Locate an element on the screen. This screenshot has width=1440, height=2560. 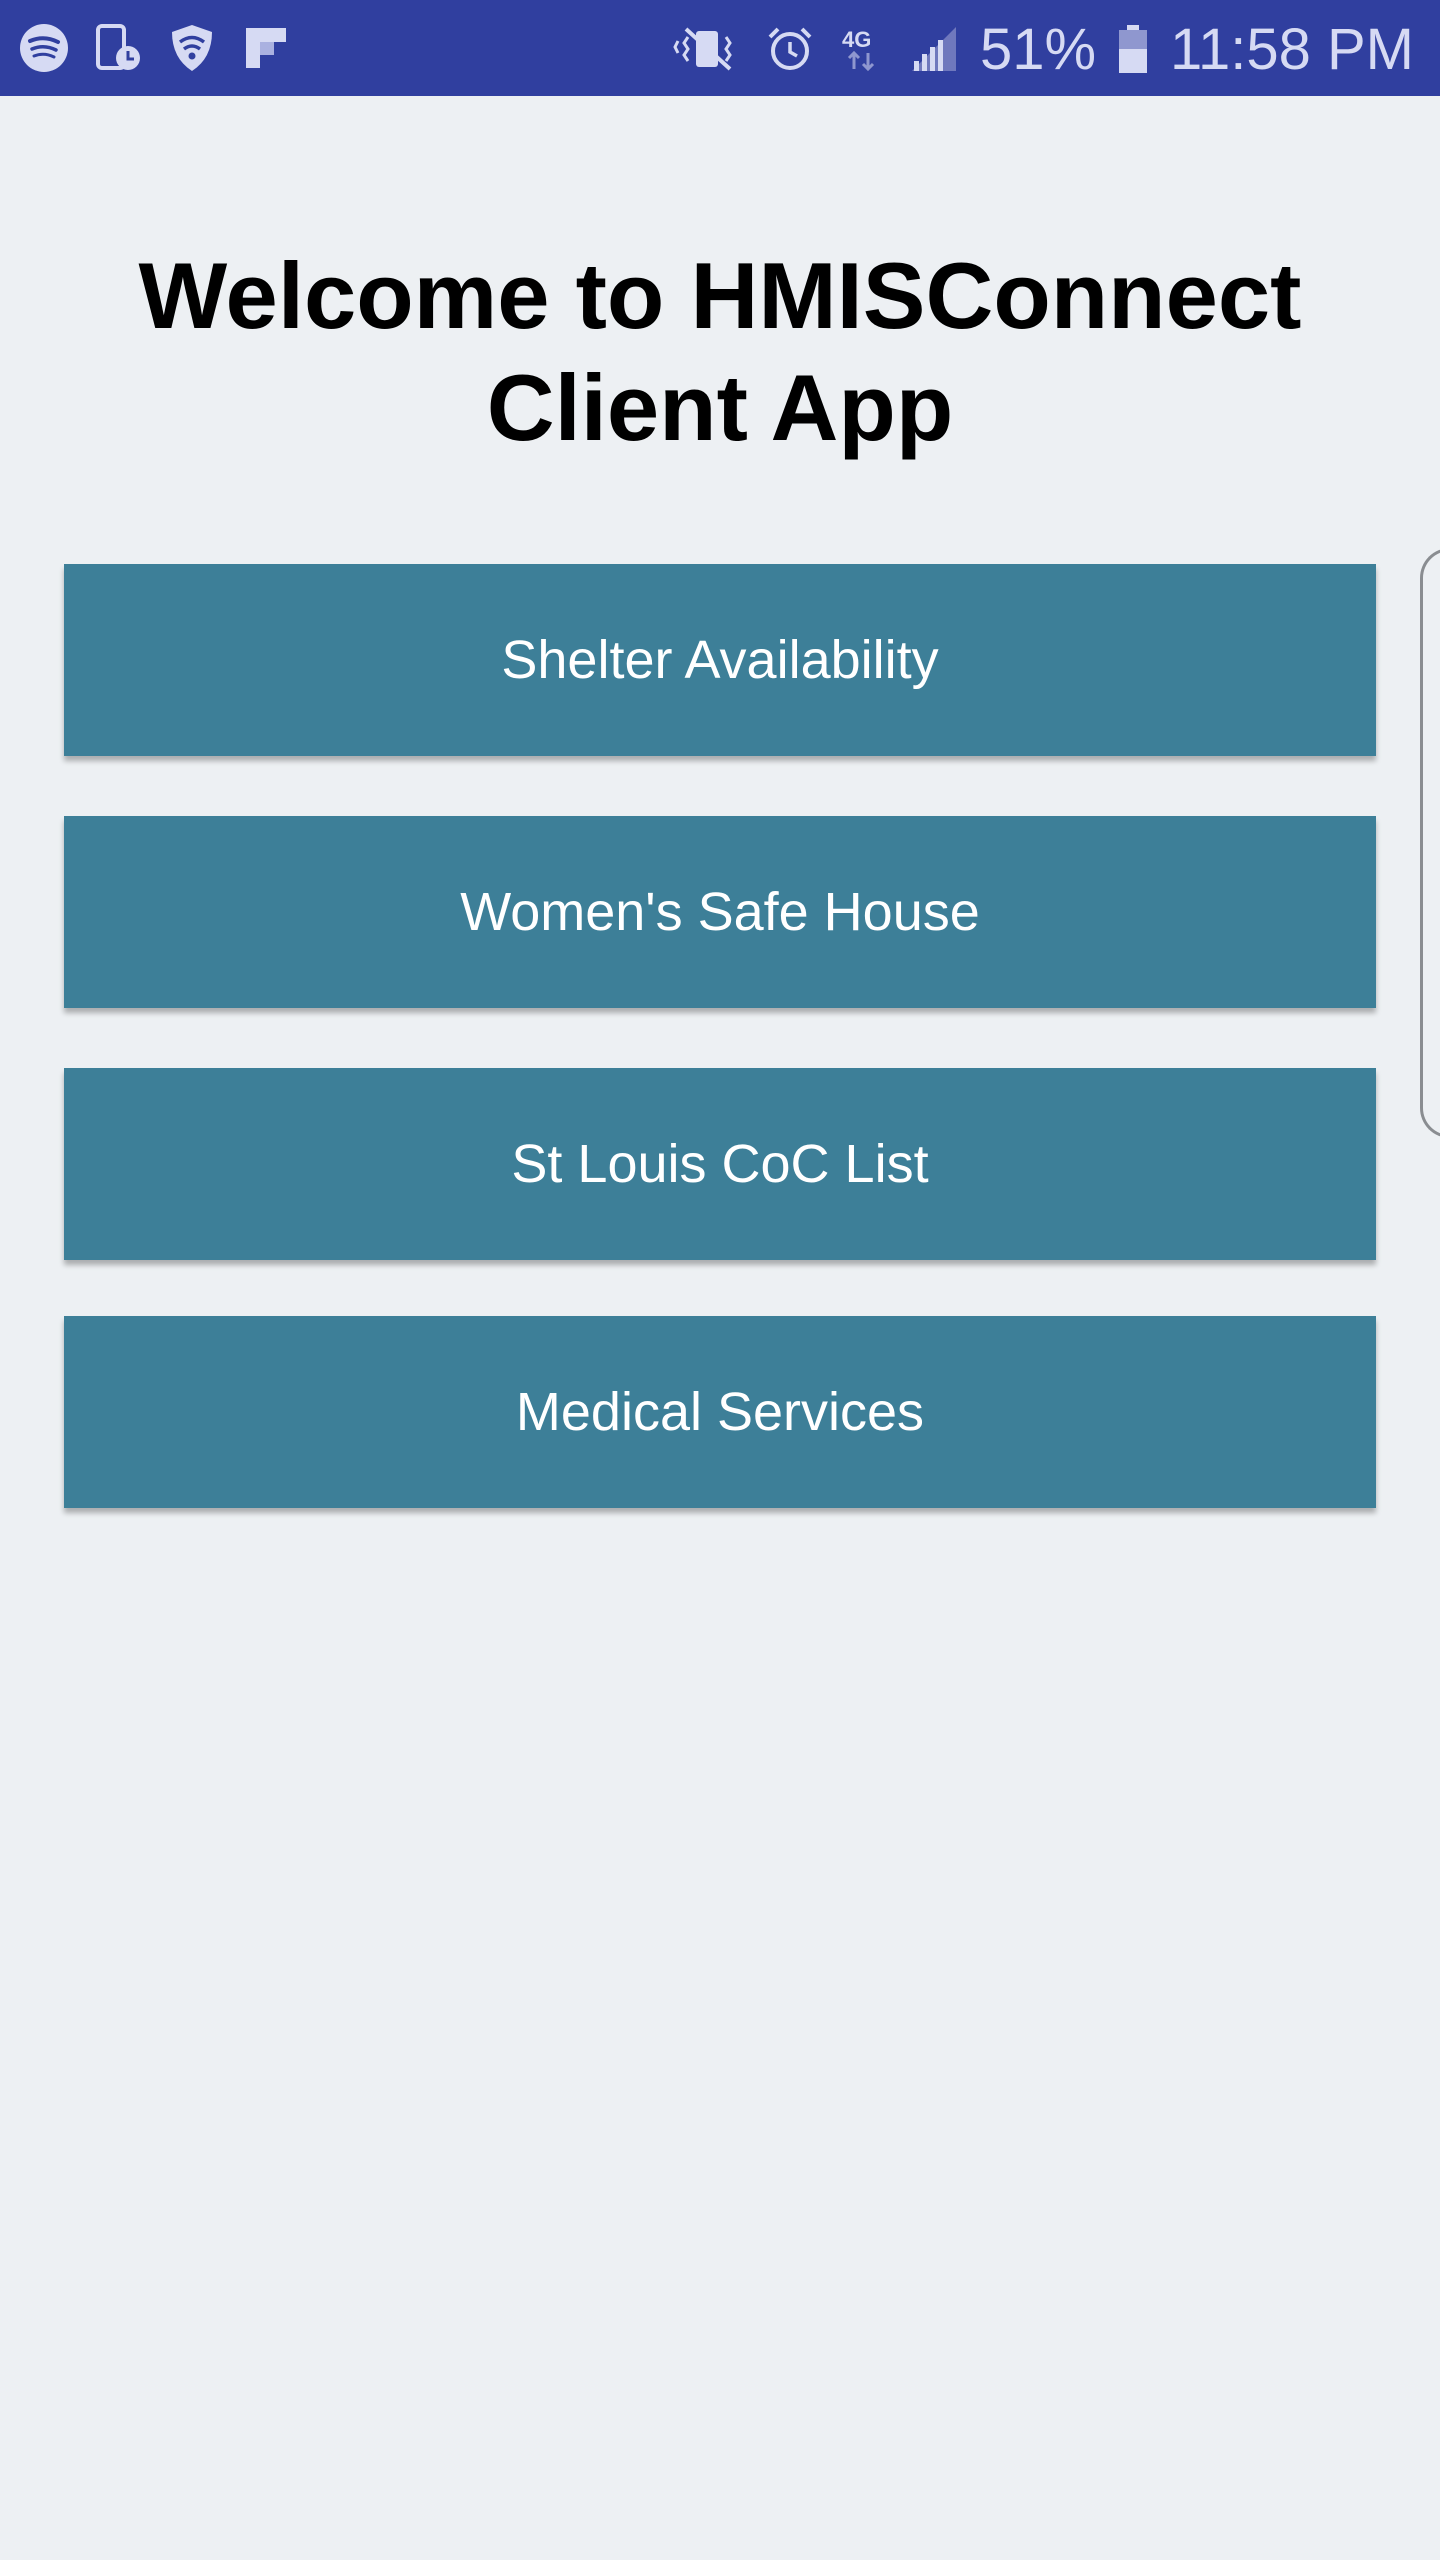
shield-wifi-icon is located at coordinates (192, 48).